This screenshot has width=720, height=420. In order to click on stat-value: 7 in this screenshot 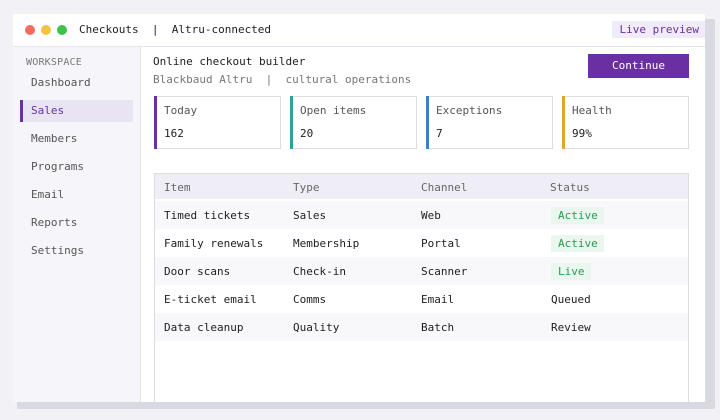, I will do `click(439, 133)`.